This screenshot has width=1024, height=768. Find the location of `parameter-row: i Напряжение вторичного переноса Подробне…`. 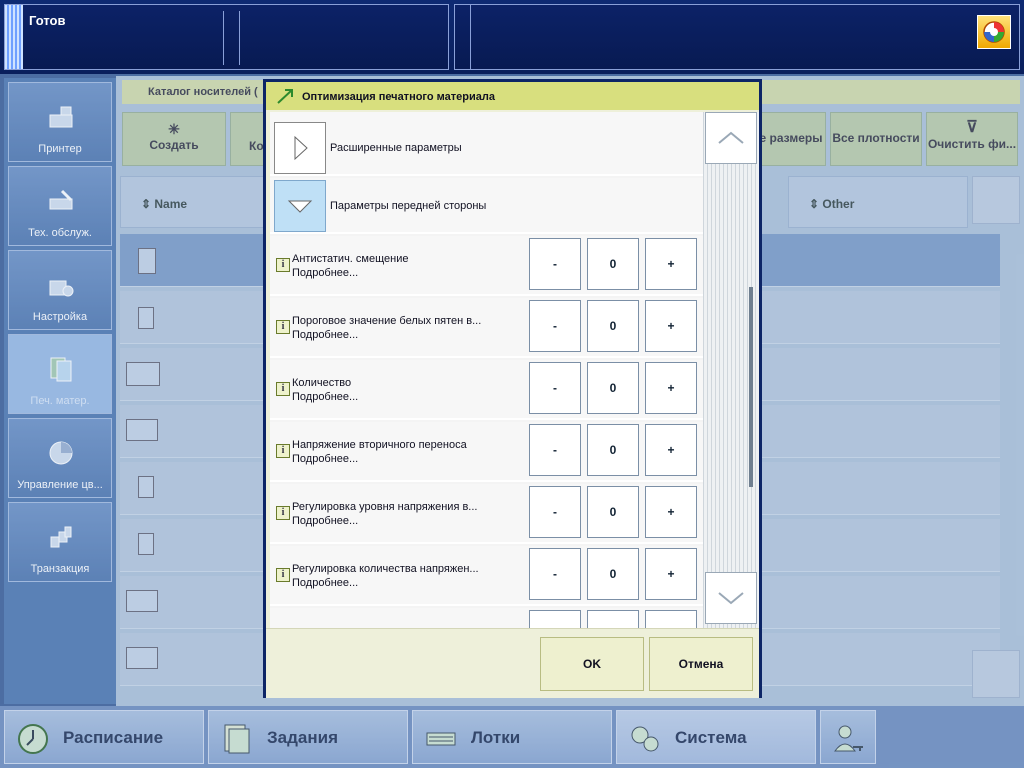

parameter-row: i Напряжение вторичного переноса Подробне… is located at coordinates (486, 452).